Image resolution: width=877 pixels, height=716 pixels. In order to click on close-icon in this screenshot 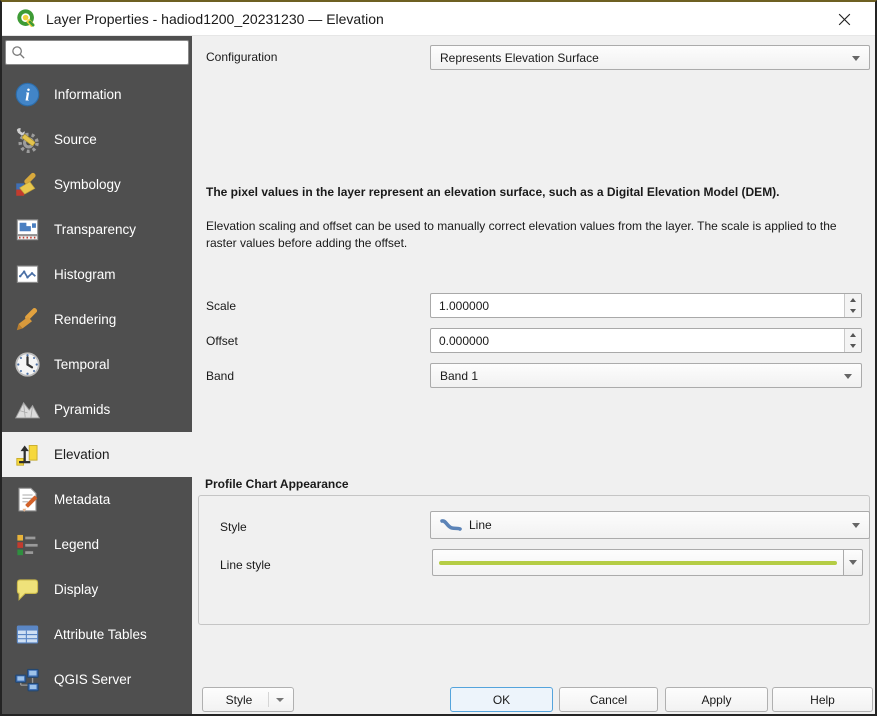, I will do `click(844, 19)`.